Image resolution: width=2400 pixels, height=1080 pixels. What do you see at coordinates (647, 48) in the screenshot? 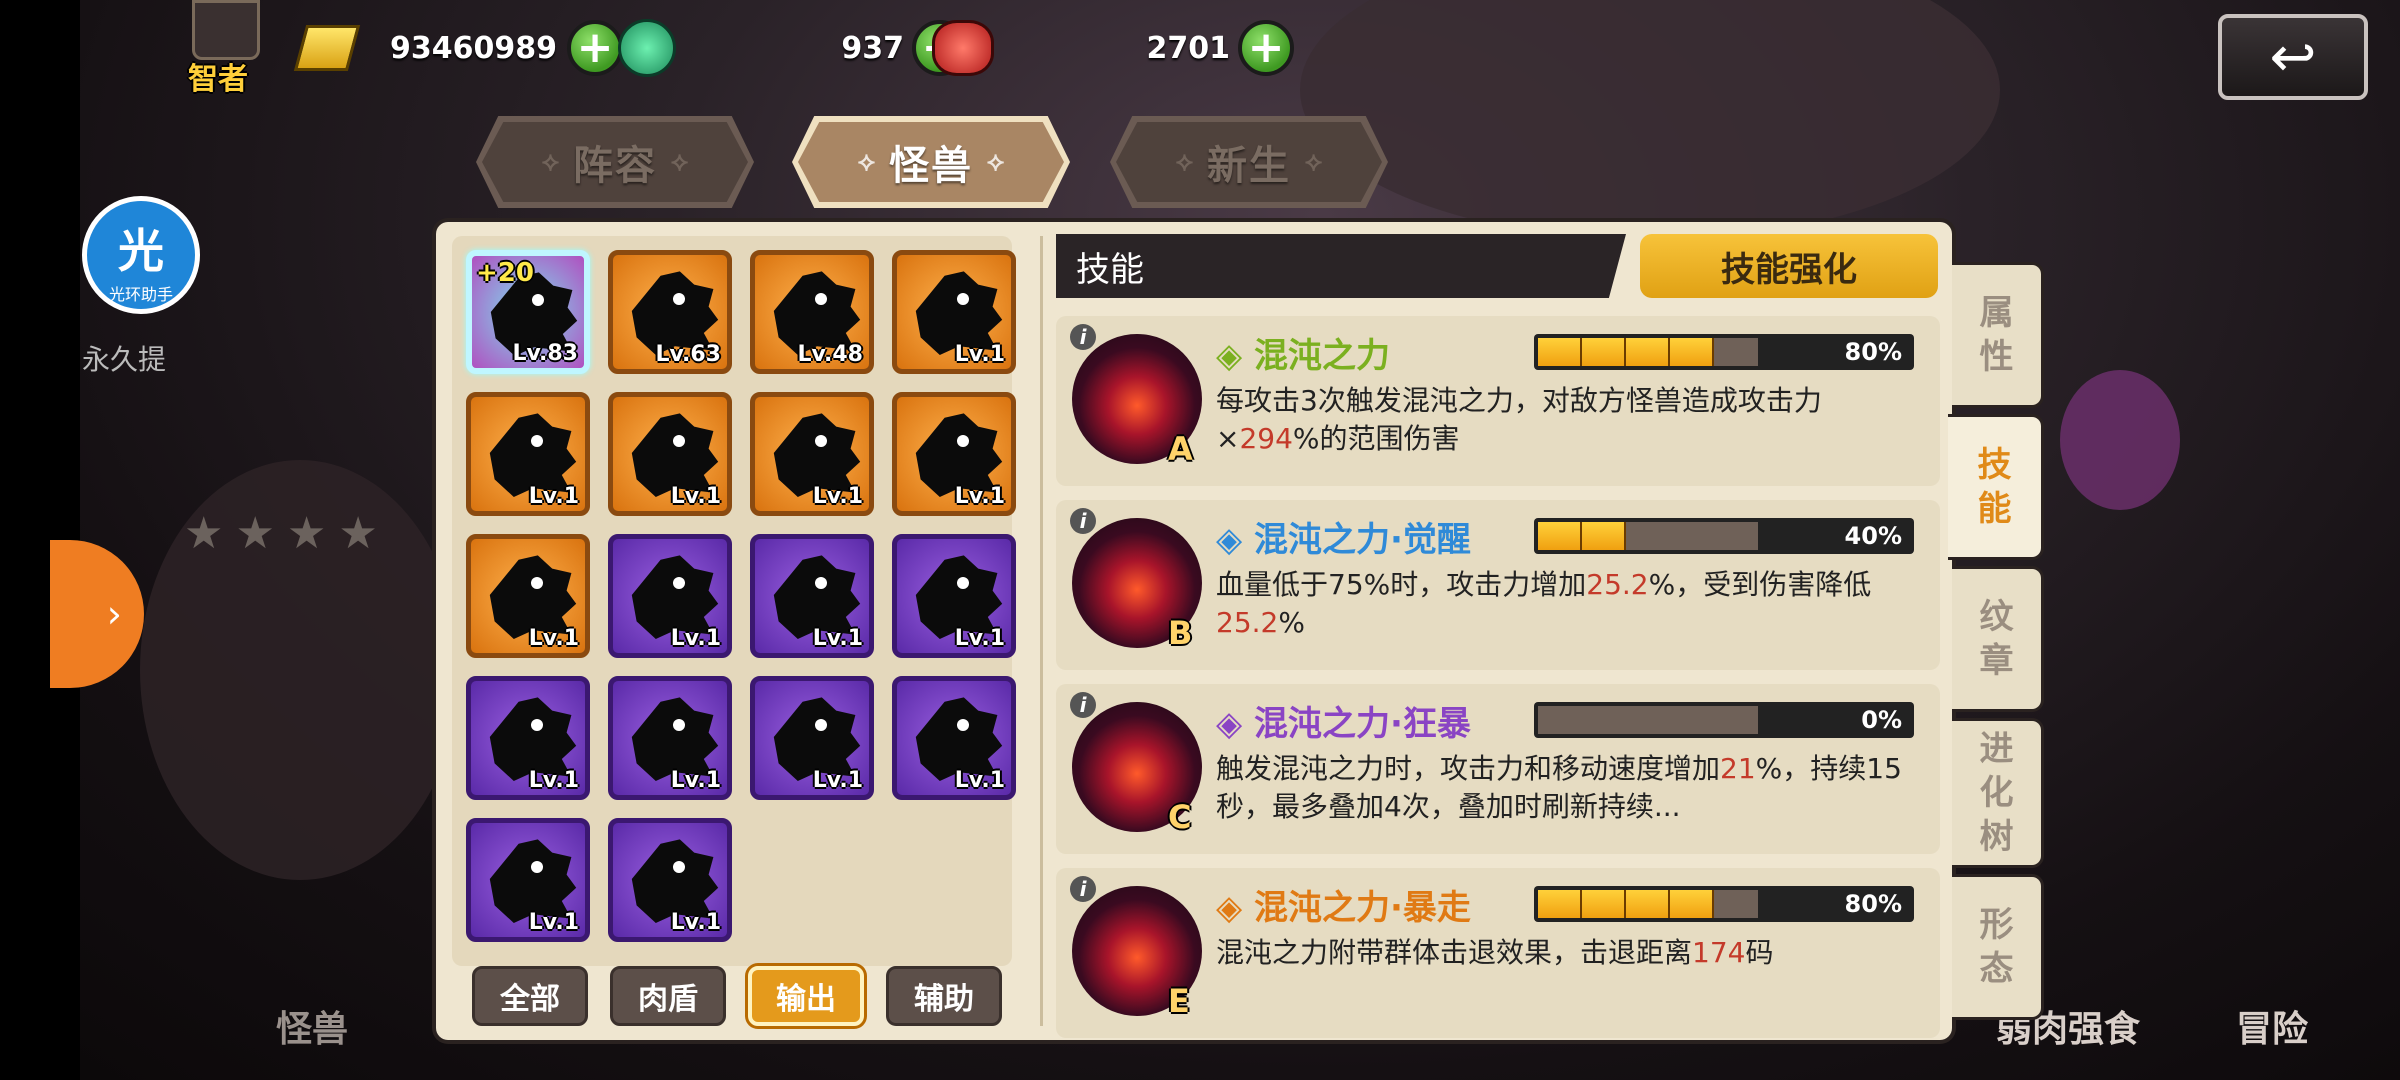
I see `green-gem-icon` at bounding box center [647, 48].